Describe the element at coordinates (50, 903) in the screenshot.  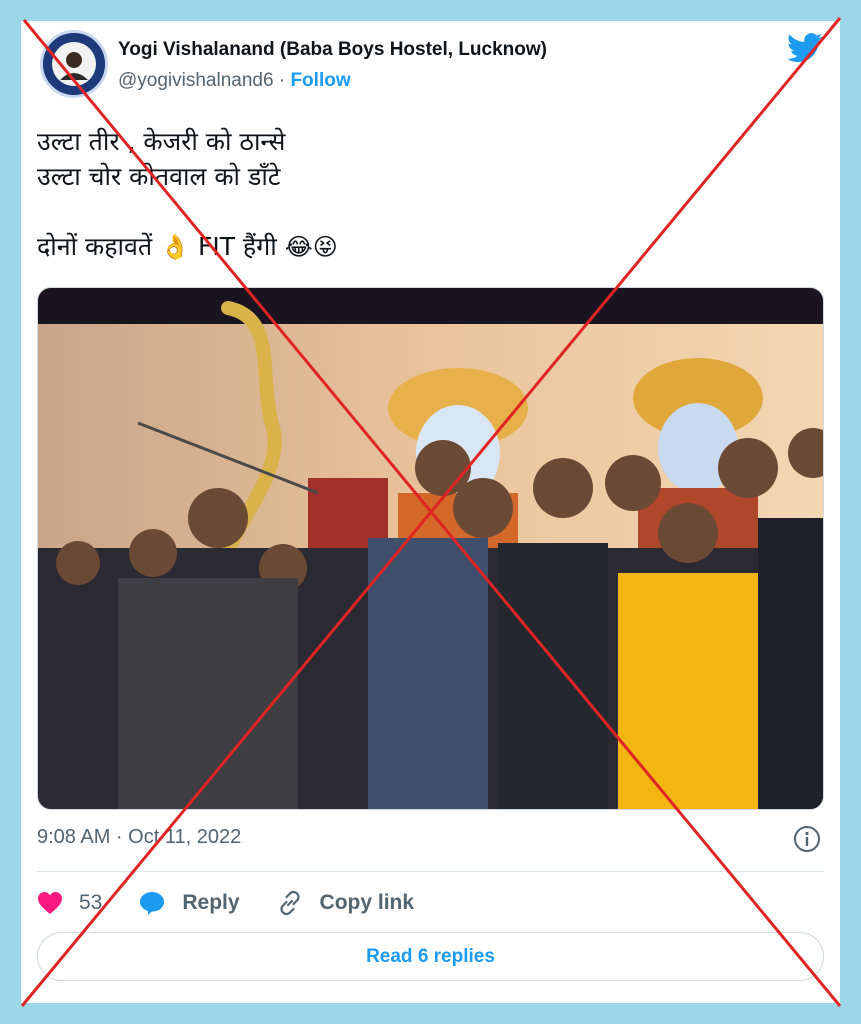
I see `heart-icon` at that location.